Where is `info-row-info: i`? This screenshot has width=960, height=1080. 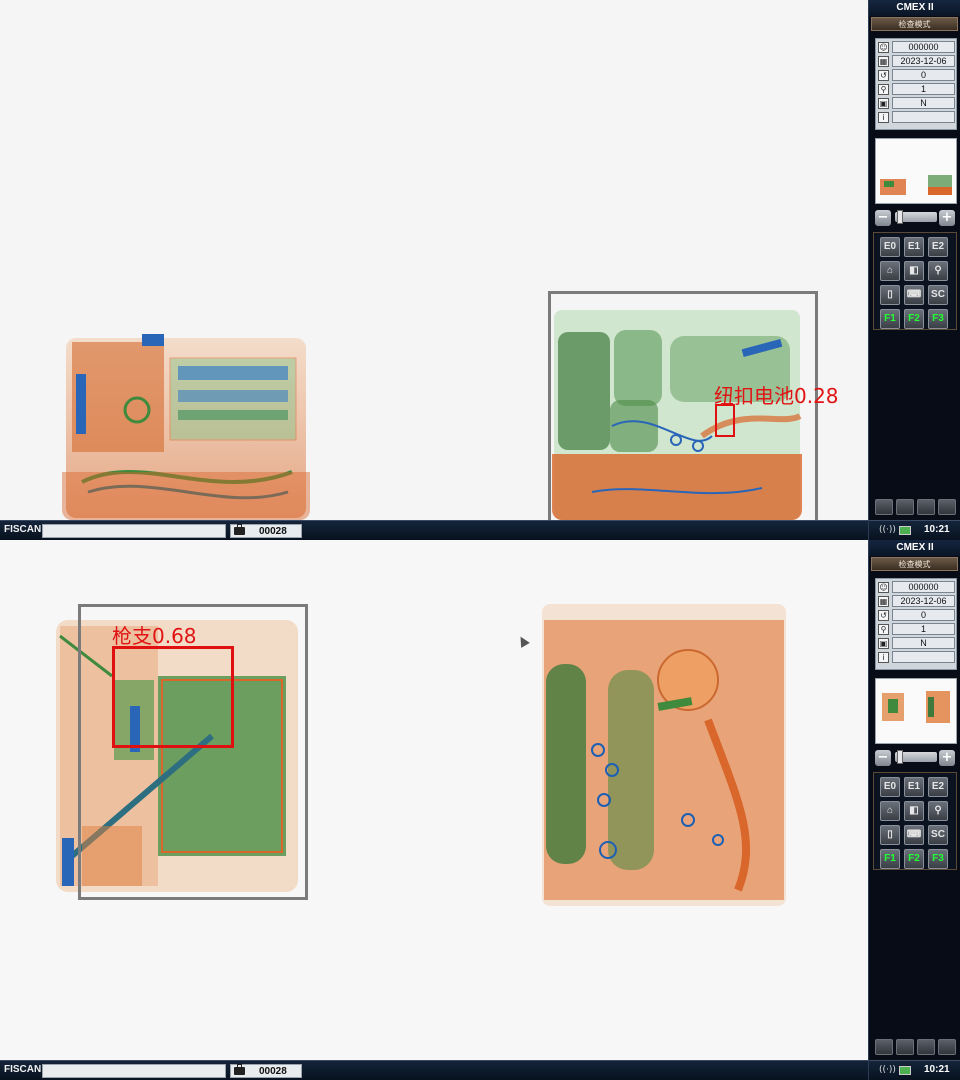 info-row-info: i is located at coordinates (916, 657).